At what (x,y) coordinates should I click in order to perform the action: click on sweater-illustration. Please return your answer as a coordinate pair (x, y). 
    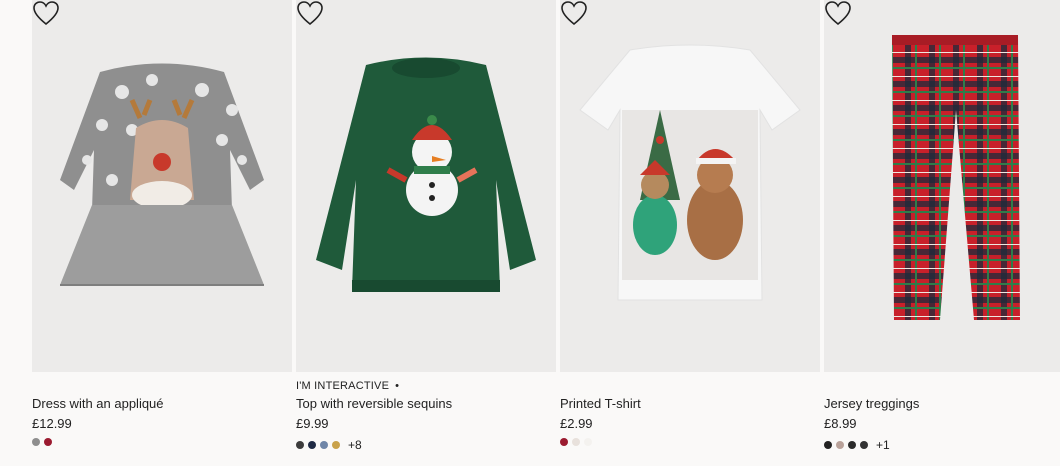
    Looking at the image, I should click on (426, 174).